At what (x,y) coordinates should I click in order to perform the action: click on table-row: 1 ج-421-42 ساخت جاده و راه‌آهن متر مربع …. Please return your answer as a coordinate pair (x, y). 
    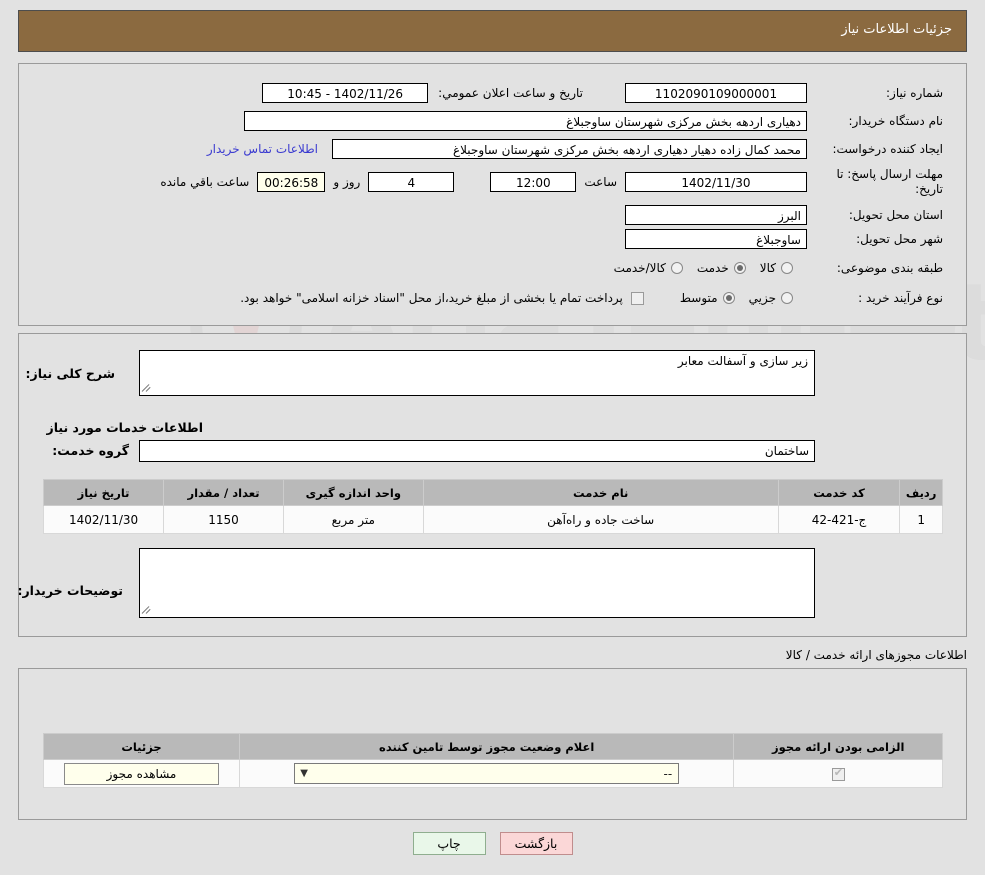
    Looking at the image, I should click on (492, 519).